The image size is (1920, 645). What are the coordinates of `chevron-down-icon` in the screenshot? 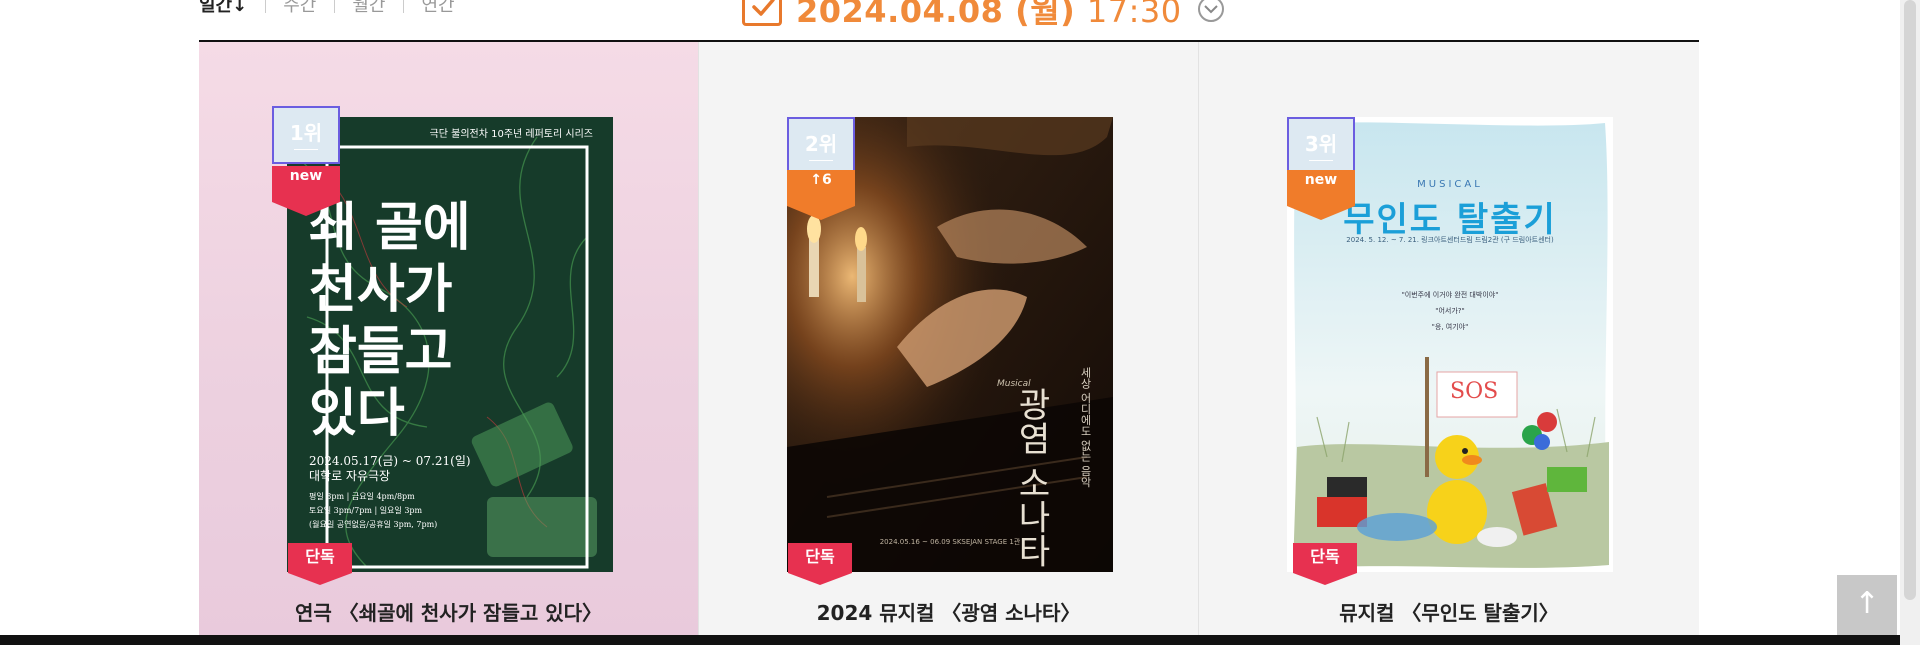 It's located at (1210, 11).